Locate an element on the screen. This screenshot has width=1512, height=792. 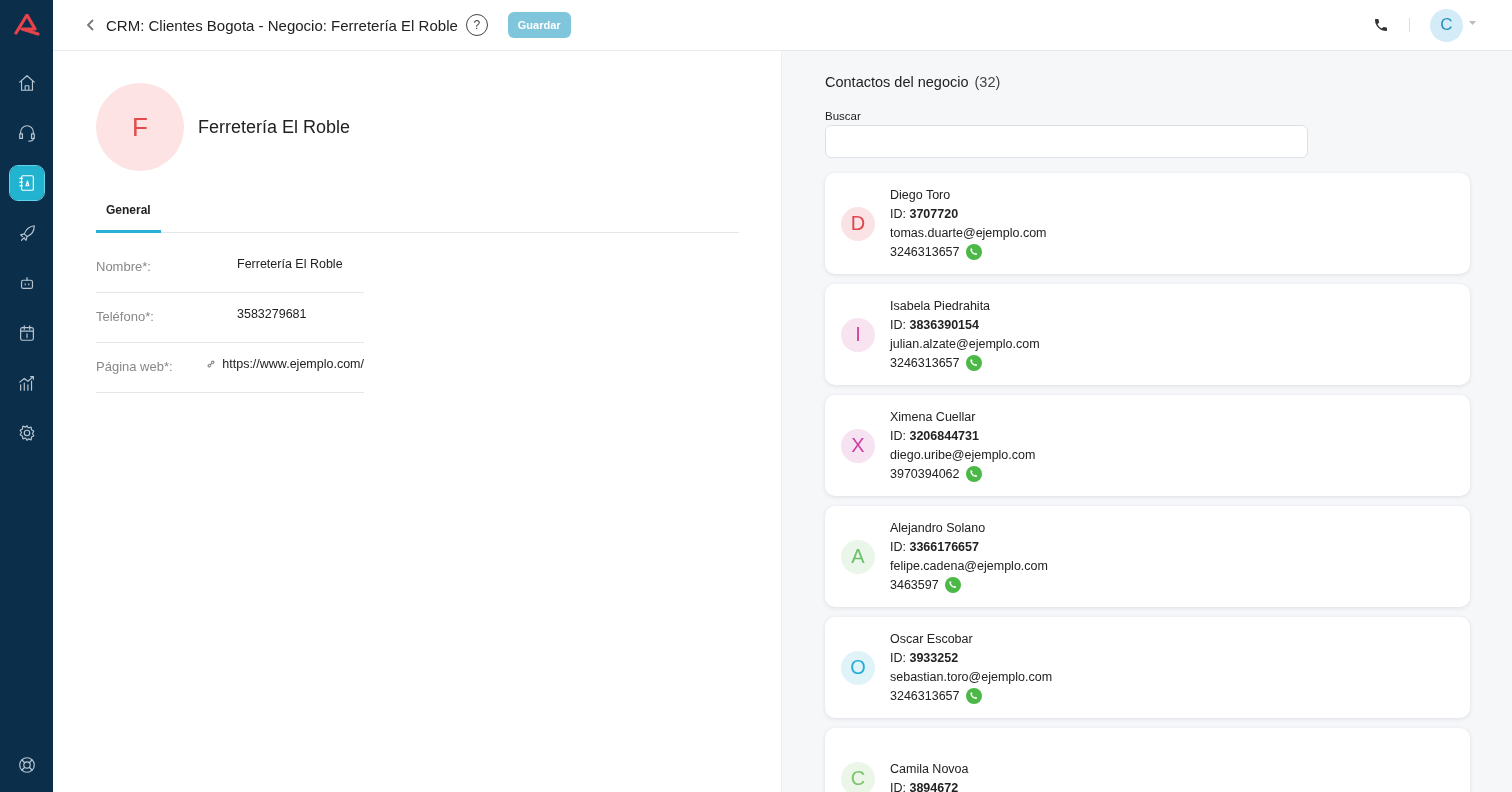
contact-email: julian.alzate@ejemplo.com is located at coordinates (965, 344).